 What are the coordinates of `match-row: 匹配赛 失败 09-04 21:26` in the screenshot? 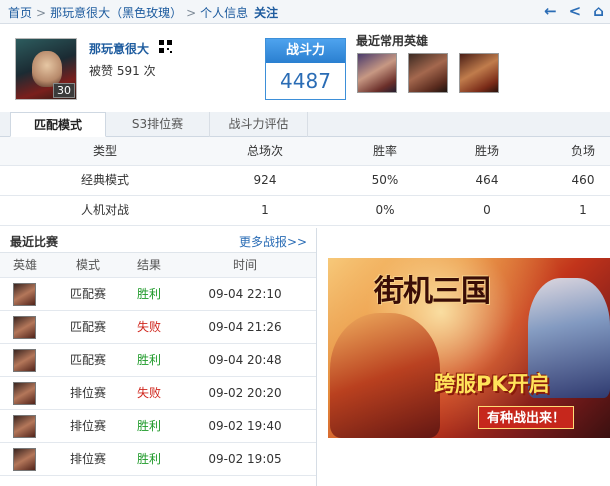 It's located at (158, 327).